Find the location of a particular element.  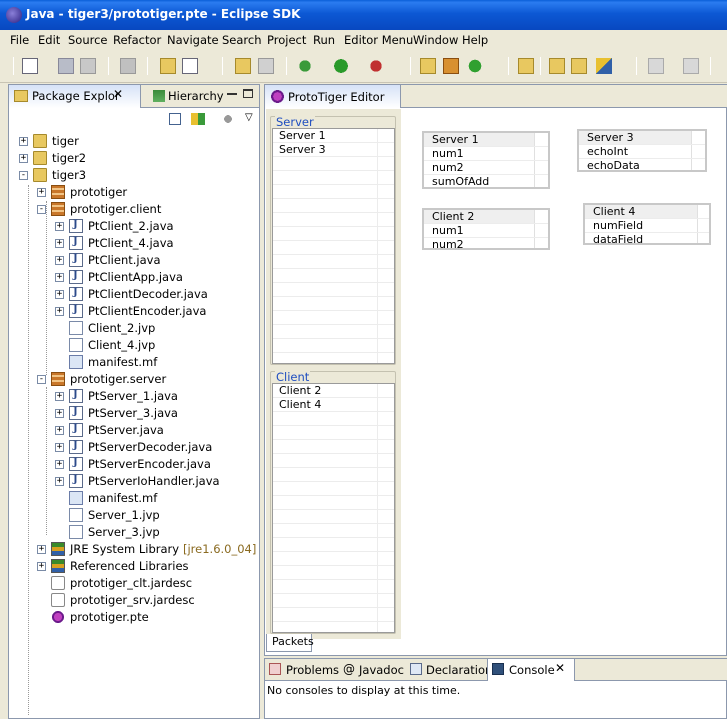

view-menu-chevron-down-icon: ▽ is located at coordinates (249, 117).